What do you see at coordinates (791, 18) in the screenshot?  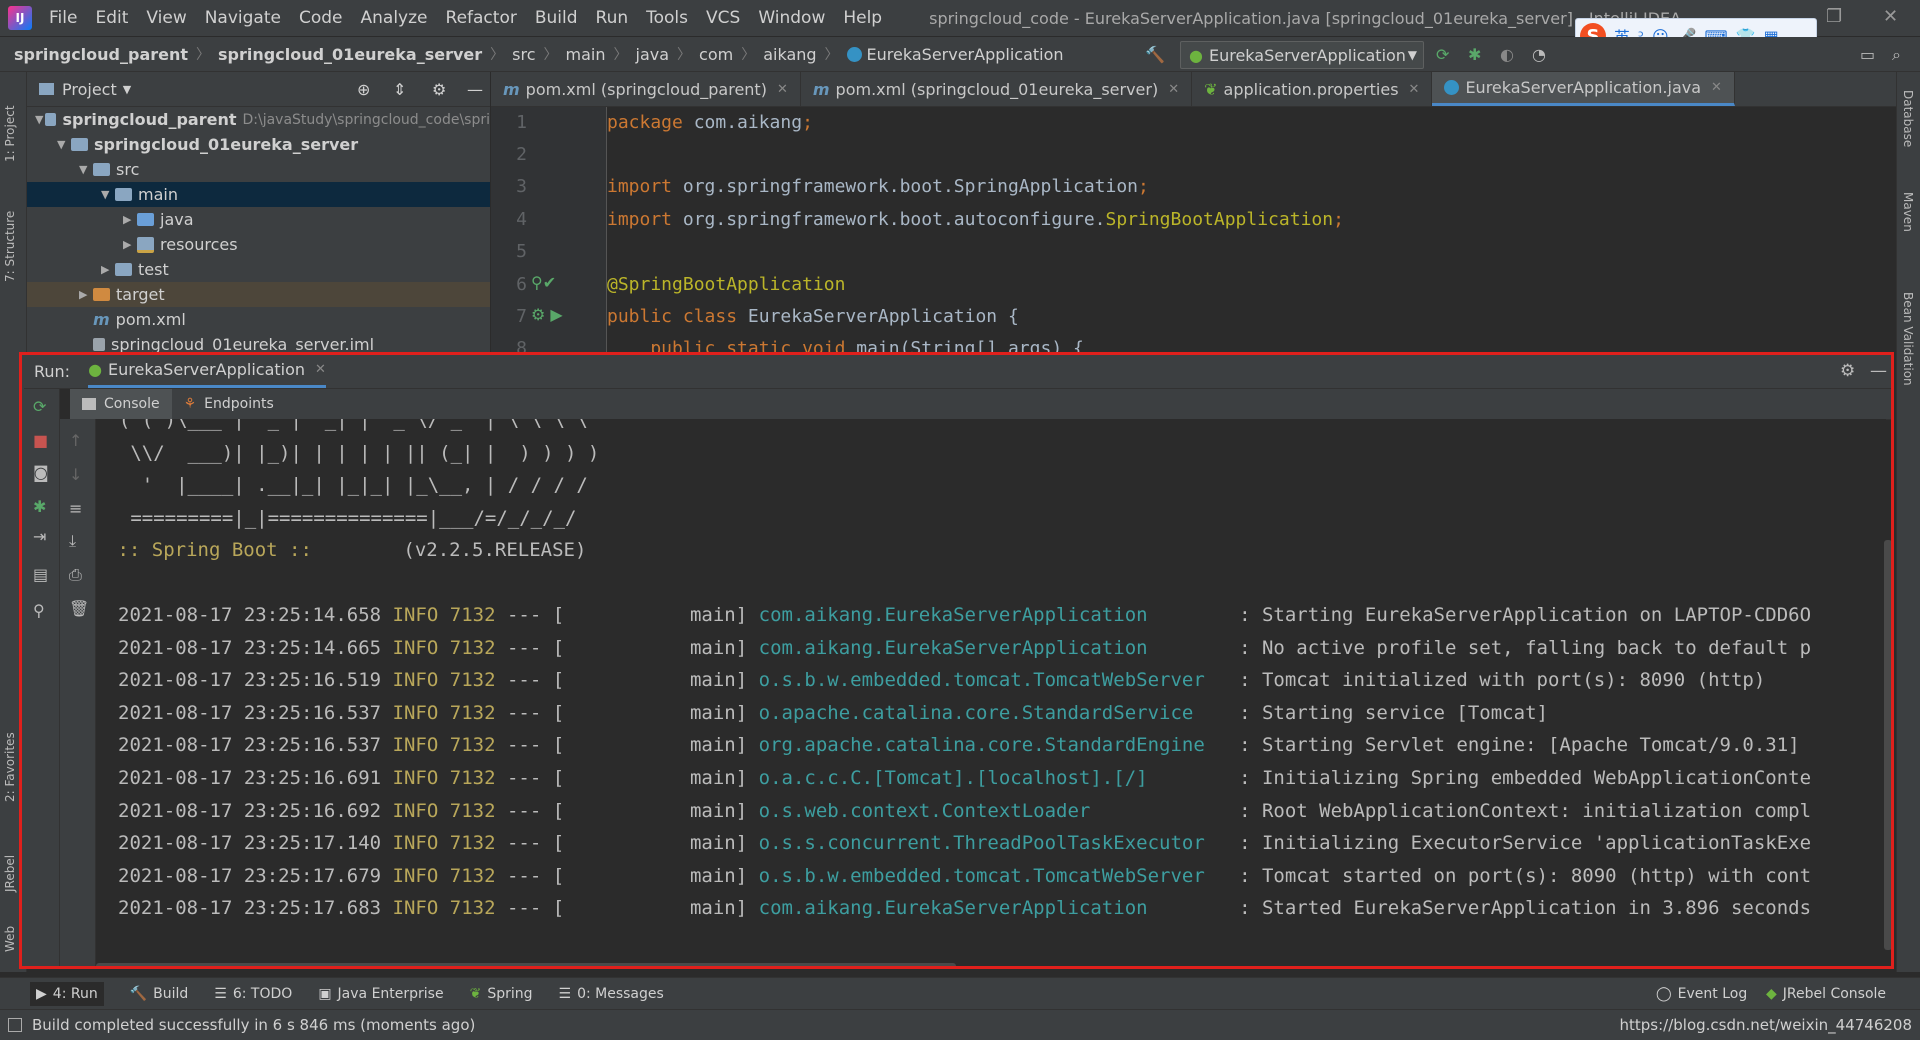 I see `menu-window: Window` at bounding box center [791, 18].